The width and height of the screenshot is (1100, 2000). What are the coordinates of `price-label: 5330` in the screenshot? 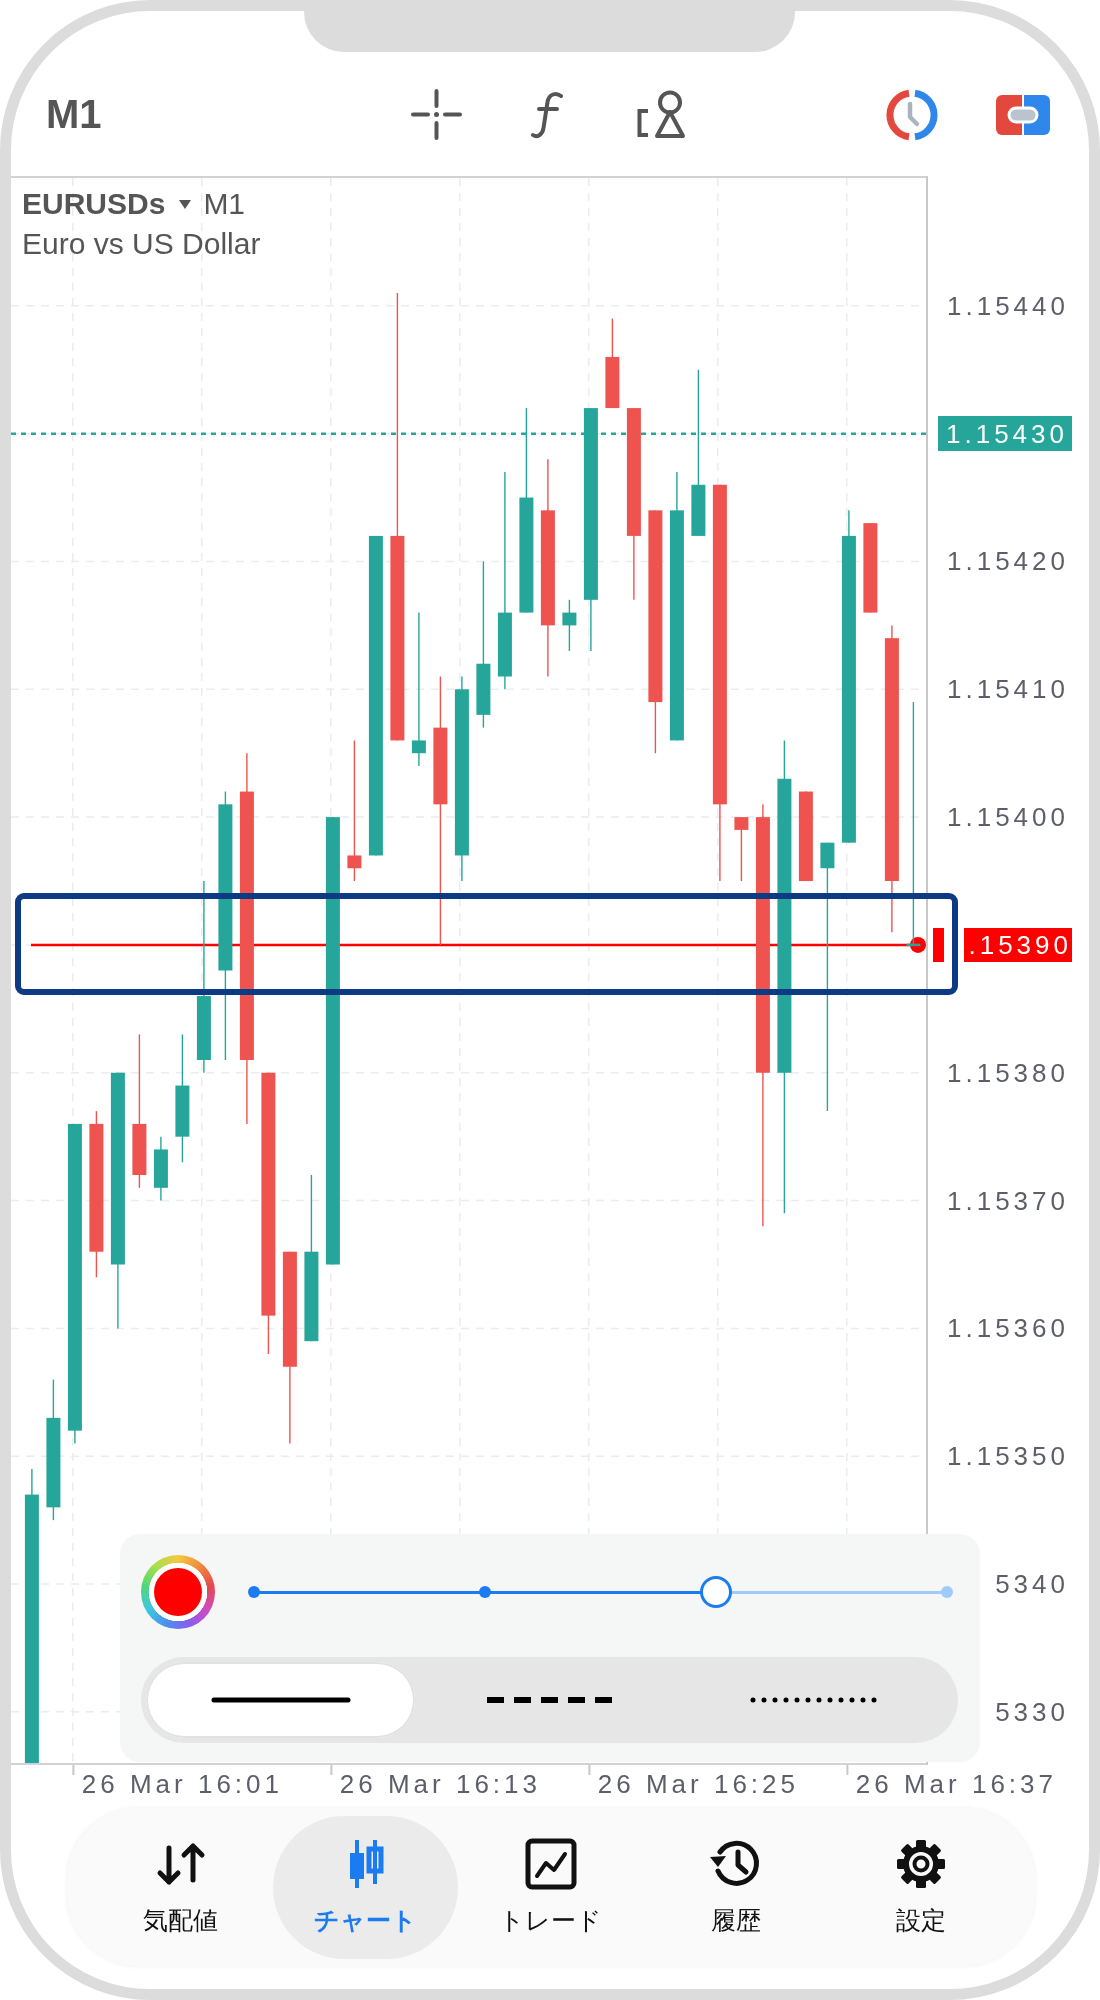 It's located at (1032, 1711).